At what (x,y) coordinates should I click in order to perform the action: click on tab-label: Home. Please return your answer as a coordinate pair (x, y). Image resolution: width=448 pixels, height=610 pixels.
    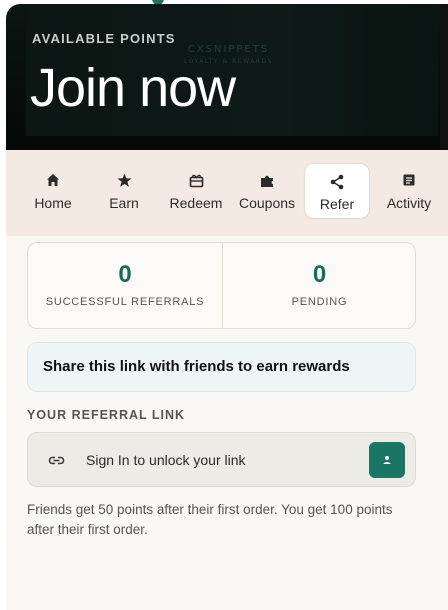
    Looking at the image, I should click on (53, 203).